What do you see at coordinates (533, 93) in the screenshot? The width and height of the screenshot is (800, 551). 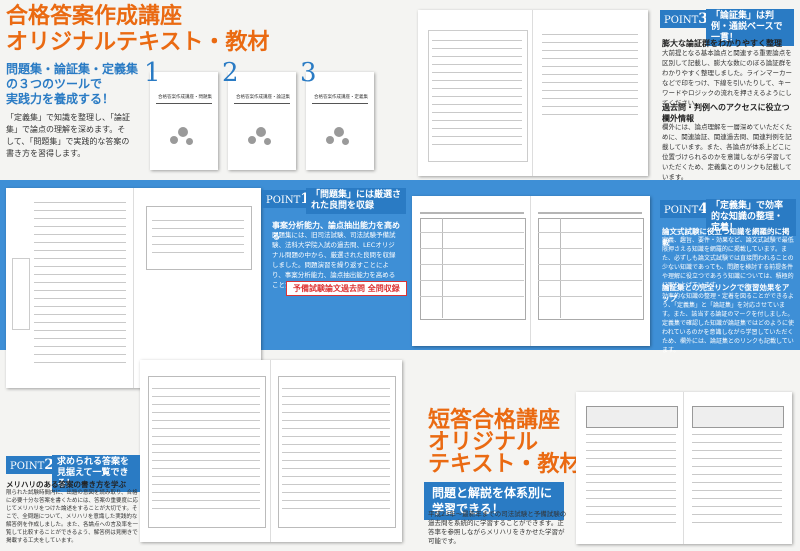 I see `ronsho-spread` at bounding box center [533, 93].